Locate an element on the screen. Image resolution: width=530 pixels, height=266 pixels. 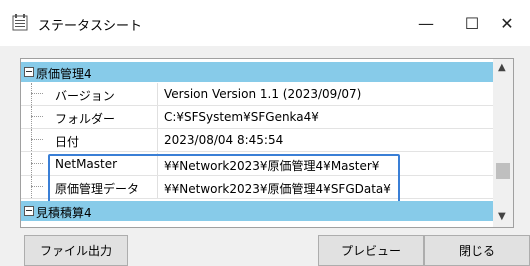
export-file-button: ファイル出力 is located at coordinates (76, 250).